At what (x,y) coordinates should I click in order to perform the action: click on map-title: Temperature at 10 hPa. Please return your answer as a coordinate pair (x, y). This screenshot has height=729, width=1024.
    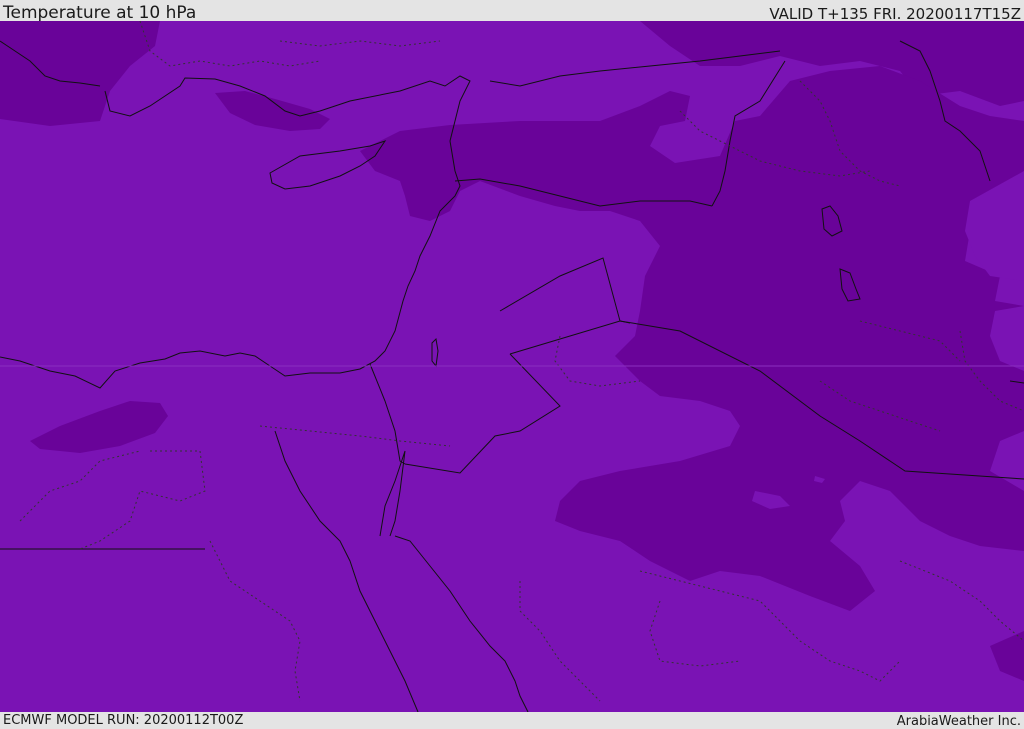
    Looking at the image, I should click on (100, 13).